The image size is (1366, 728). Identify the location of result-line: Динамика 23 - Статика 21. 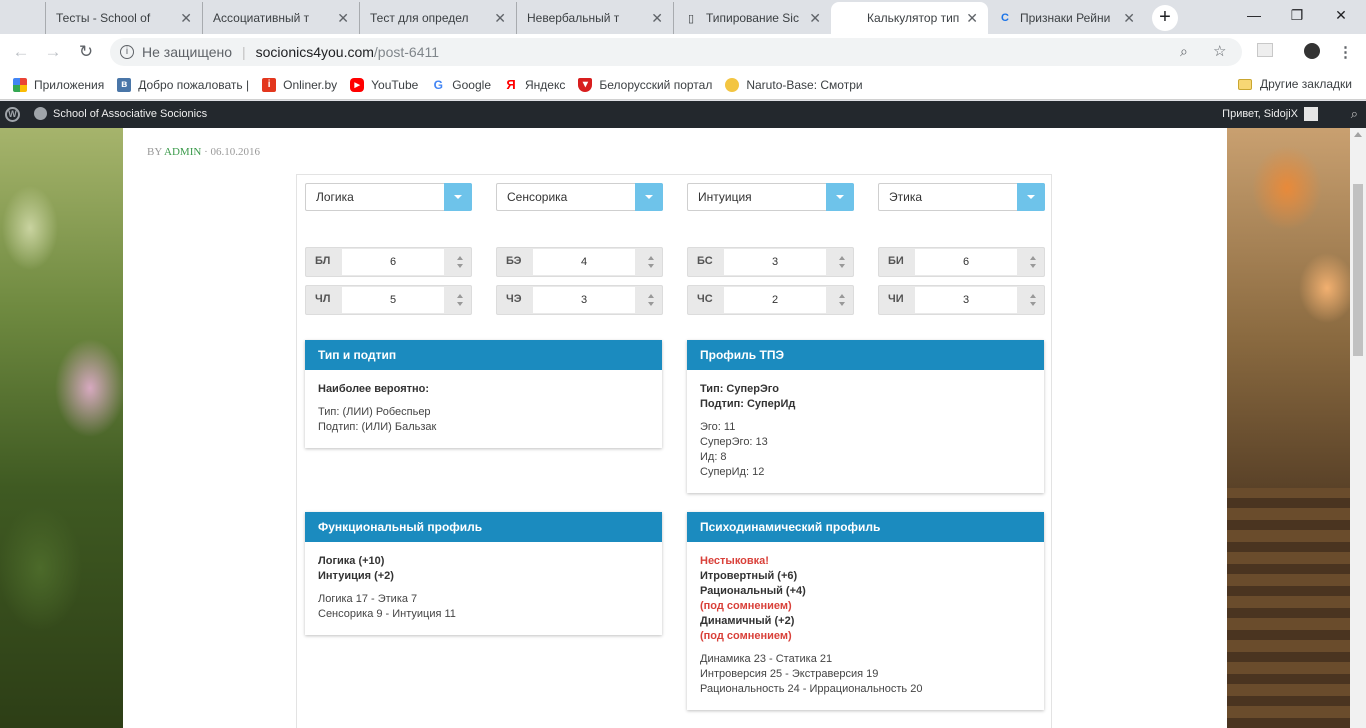
(766, 659).